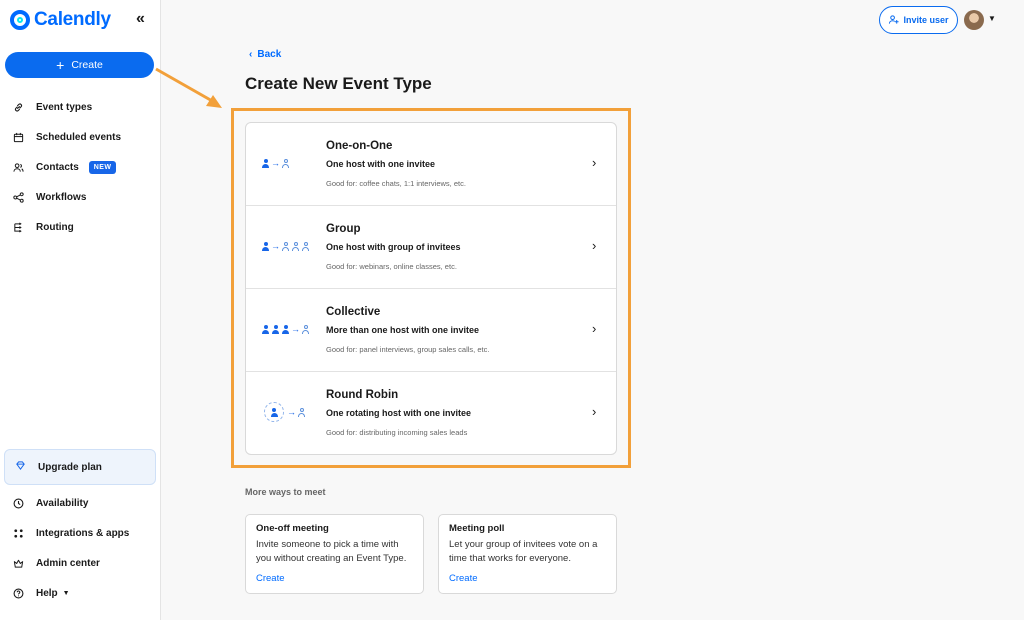  Describe the element at coordinates (61, 197) in the screenshot. I see `sidebar-item-label: Workflows` at that location.